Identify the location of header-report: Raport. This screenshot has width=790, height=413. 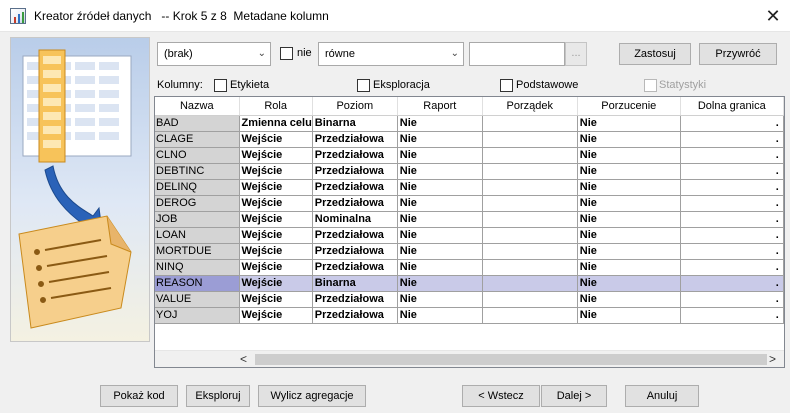
(440, 106).